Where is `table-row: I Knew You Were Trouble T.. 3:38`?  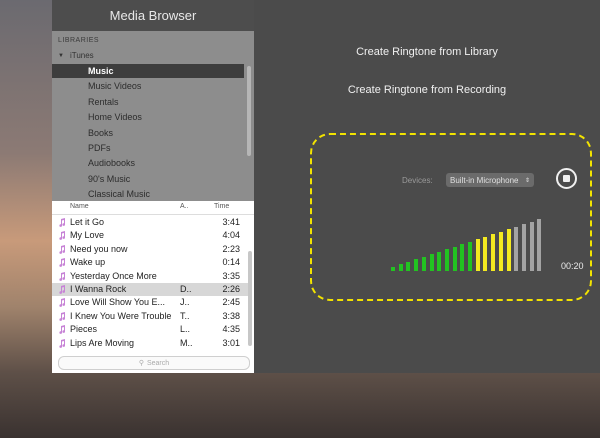
table-row: I Knew You Were Trouble T.. 3:38 is located at coordinates (150, 316).